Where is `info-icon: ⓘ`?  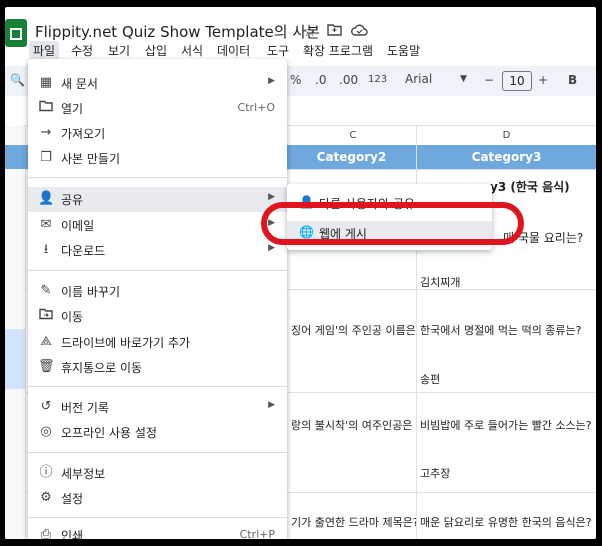 info-icon: ⓘ is located at coordinates (46, 472).